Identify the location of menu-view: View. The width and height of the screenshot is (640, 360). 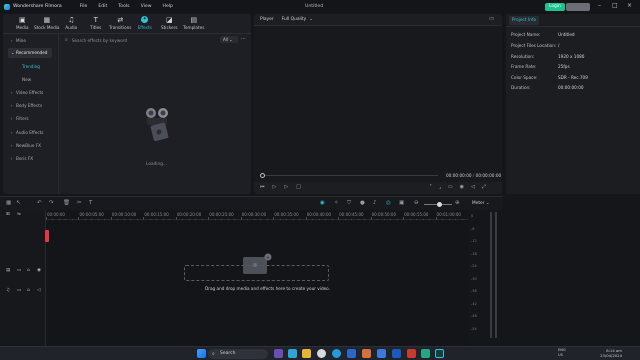
(146, 6).